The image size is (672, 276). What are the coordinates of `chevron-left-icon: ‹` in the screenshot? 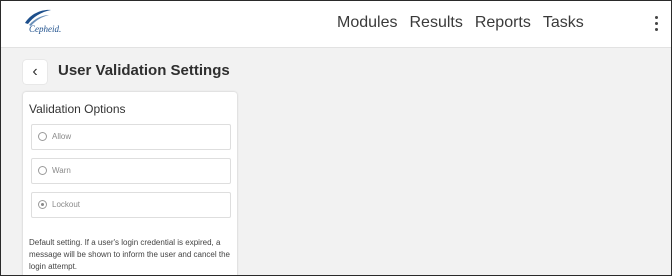 It's located at (35, 71).